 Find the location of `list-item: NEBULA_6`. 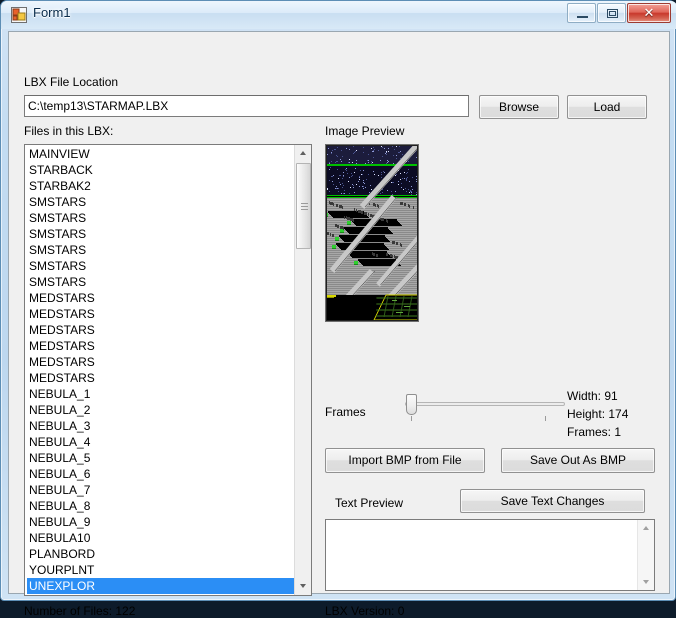

list-item: NEBULA_6 is located at coordinates (162, 474).